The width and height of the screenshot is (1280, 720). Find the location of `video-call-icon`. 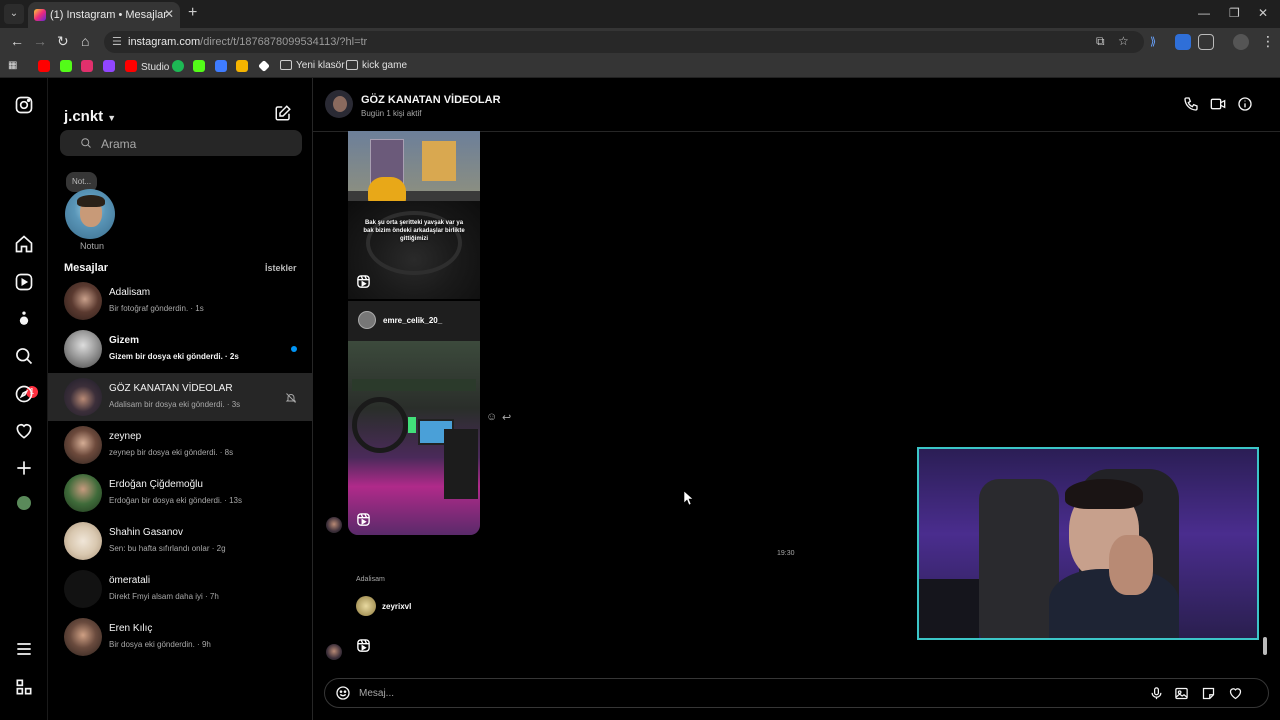

video-call-icon is located at coordinates (1219, 105).